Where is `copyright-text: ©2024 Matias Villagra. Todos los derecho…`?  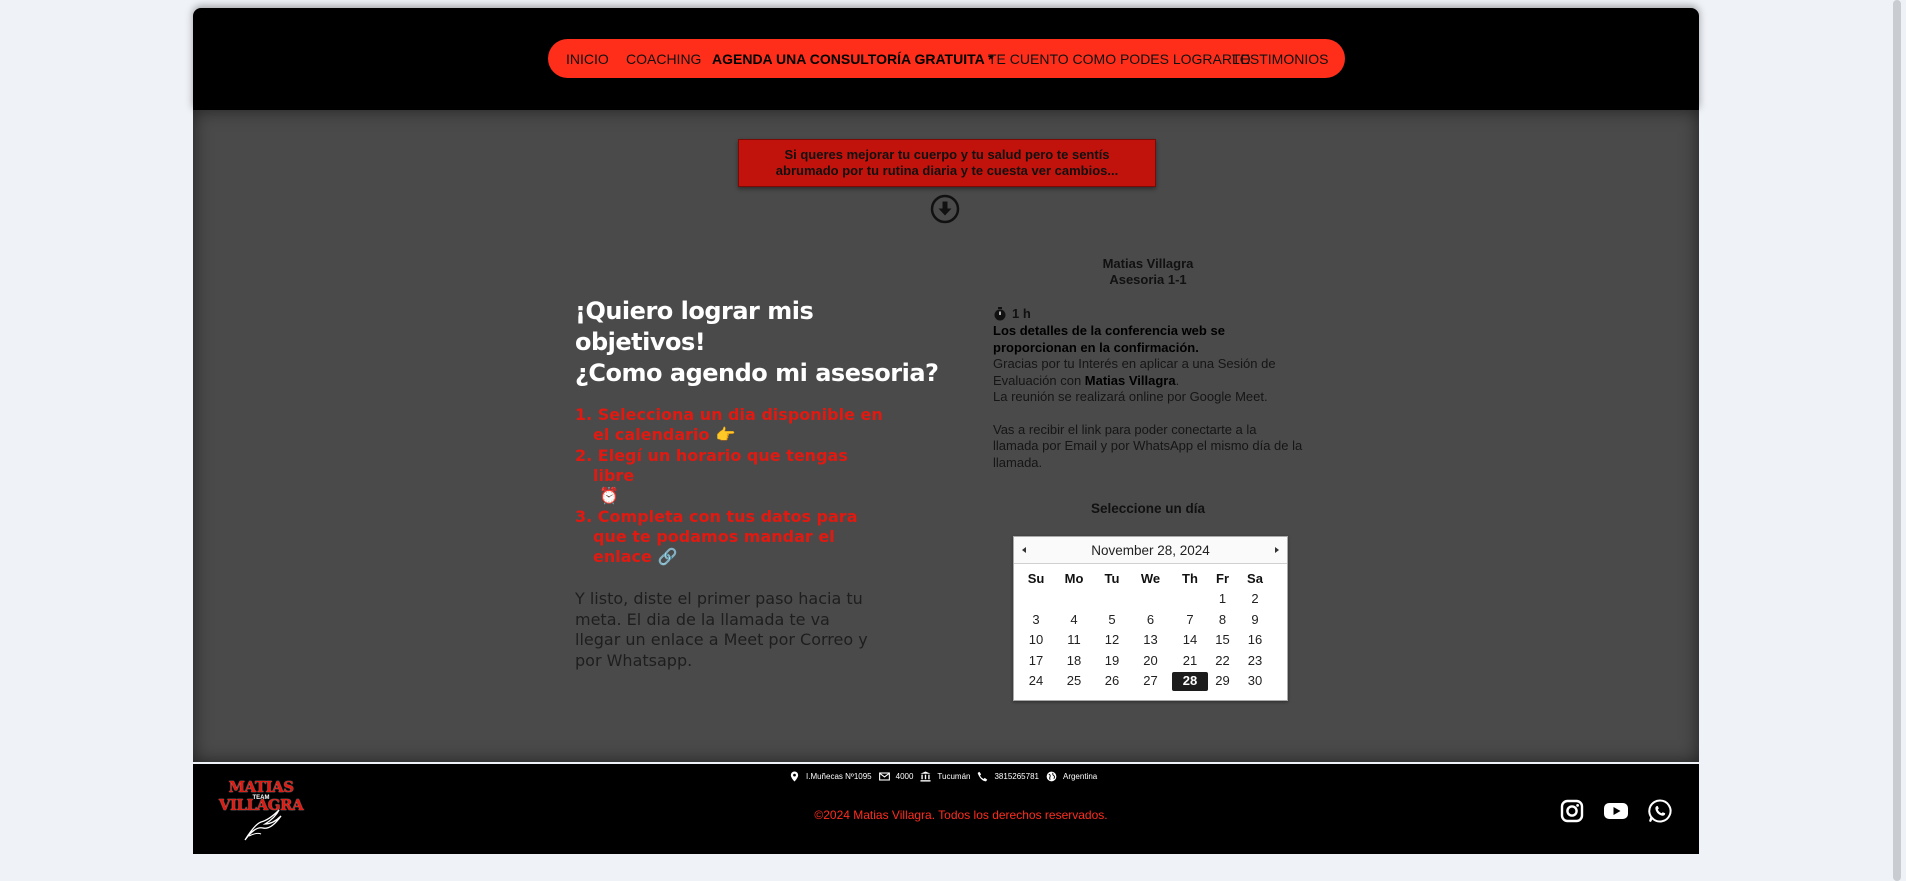
copyright-text: ©2024 Matias Villagra. Todos los derecho… is located at coordinates (961, 815).